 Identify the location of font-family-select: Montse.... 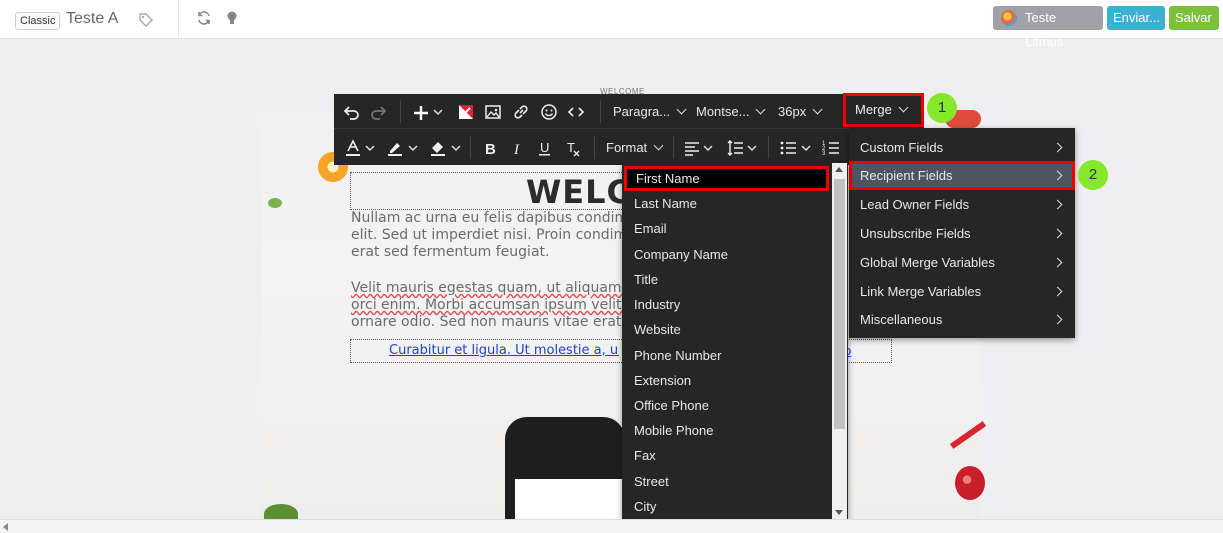
(731, 111).